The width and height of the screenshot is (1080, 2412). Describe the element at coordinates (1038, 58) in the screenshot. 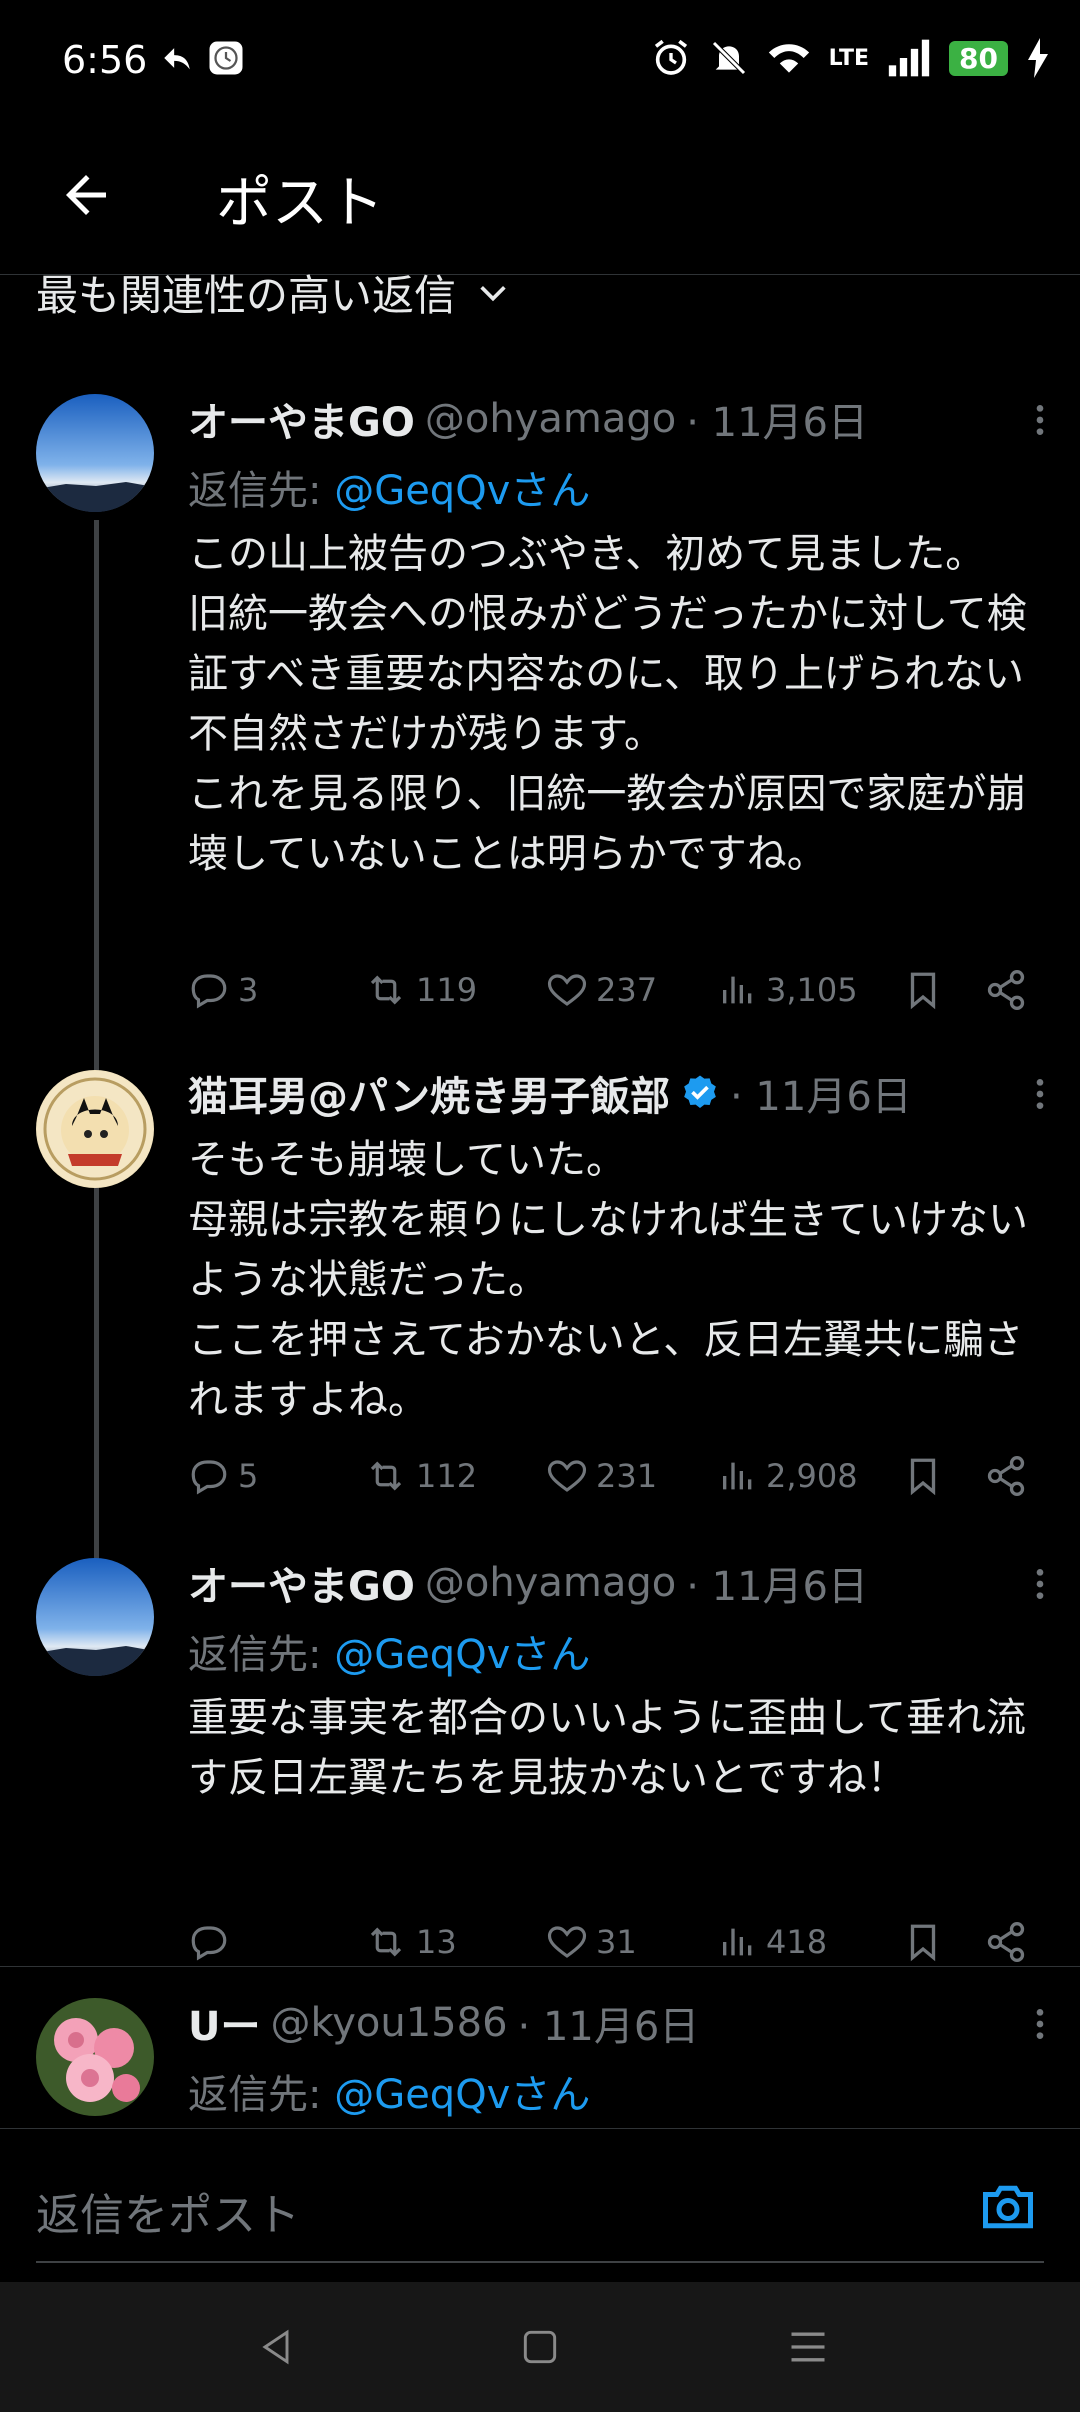

I see `charging-icon` at that location.